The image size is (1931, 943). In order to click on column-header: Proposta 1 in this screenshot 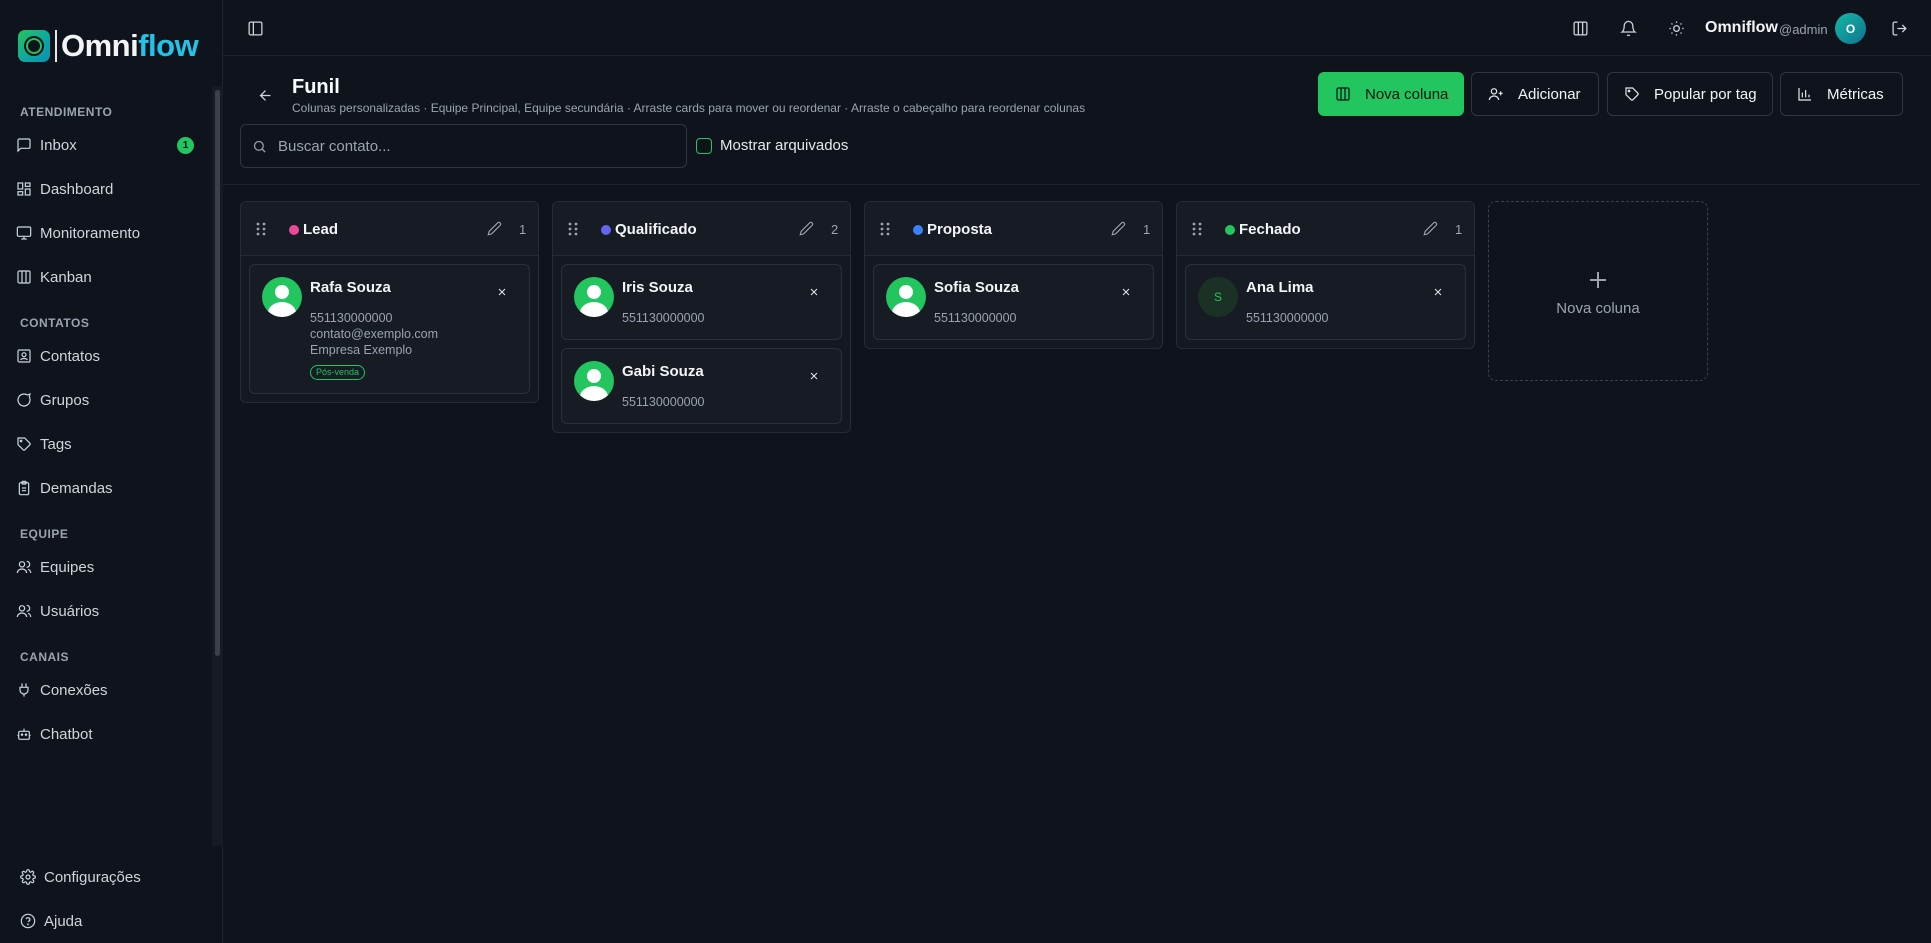, I will do `click(1013, 229)`.